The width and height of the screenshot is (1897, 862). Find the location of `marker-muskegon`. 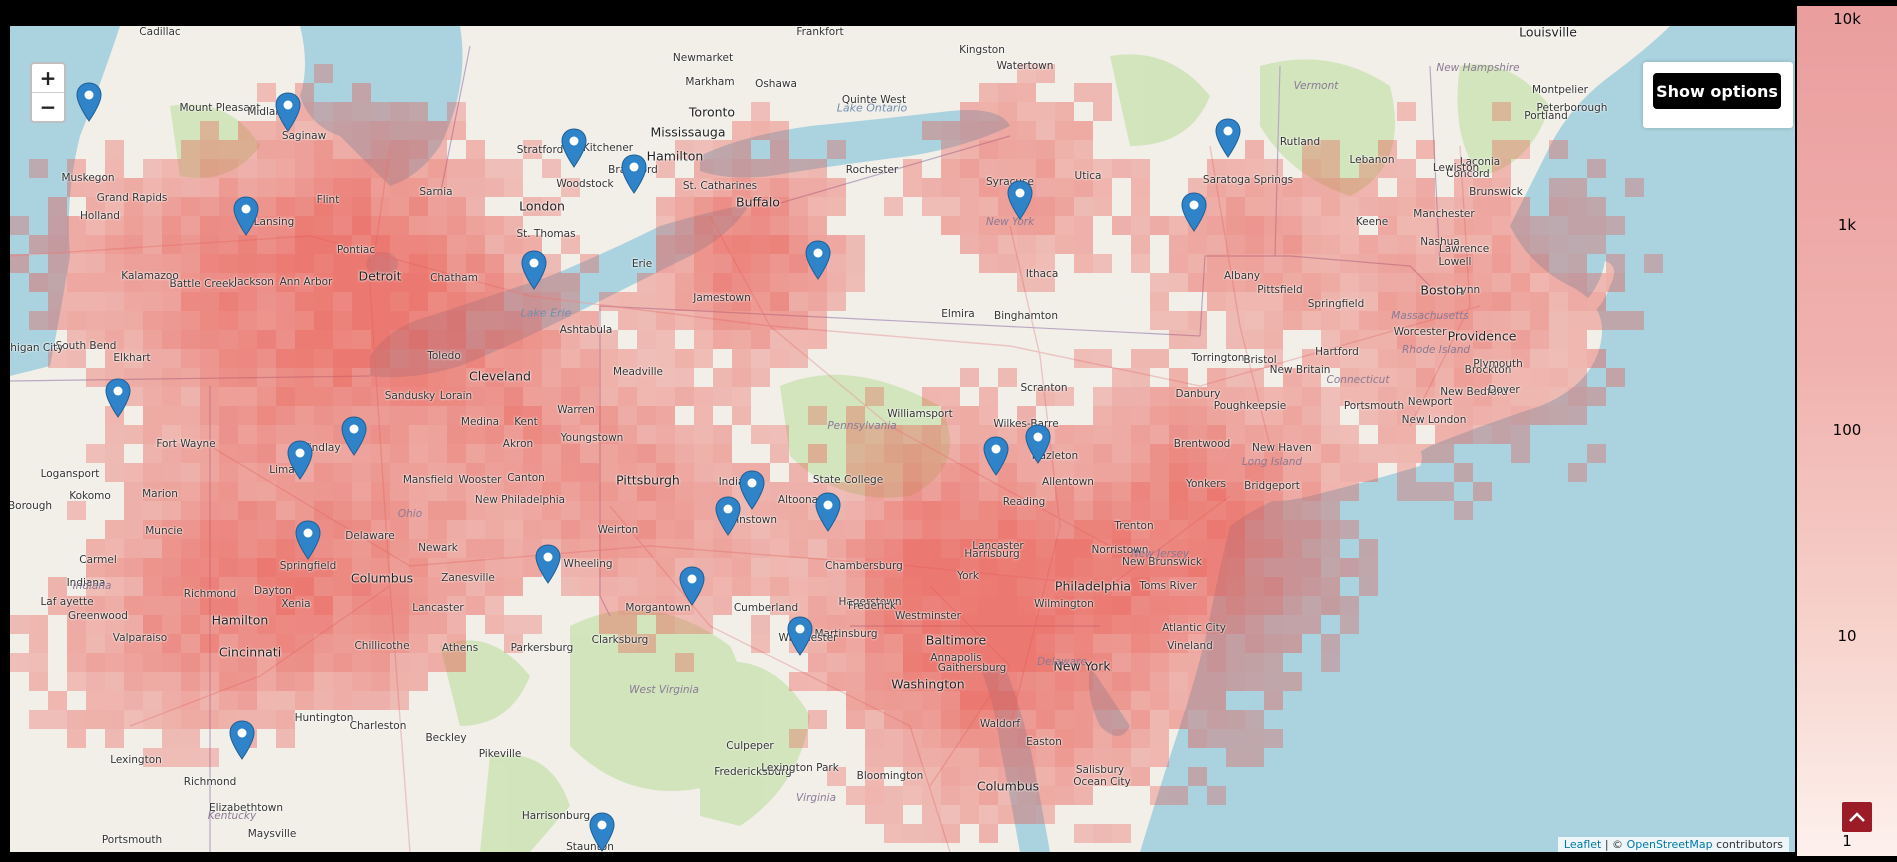

marker-muskegon is located at coordinates (89, 102).